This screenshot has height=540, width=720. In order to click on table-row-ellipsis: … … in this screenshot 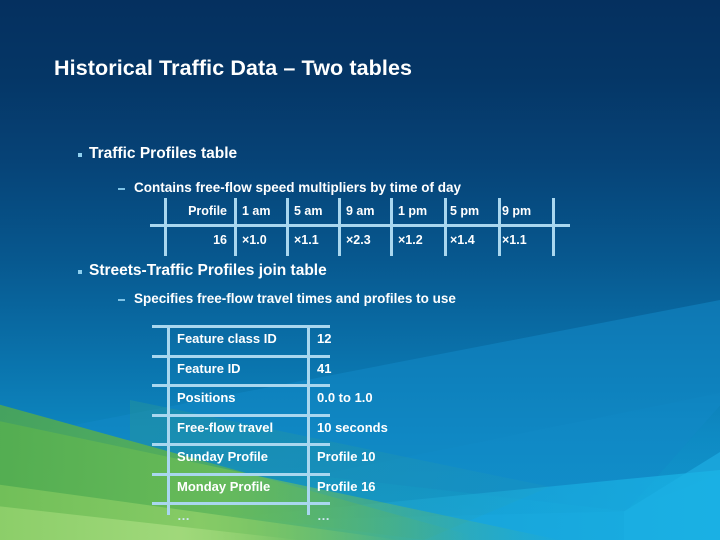, I will do `click(241, 517)`.